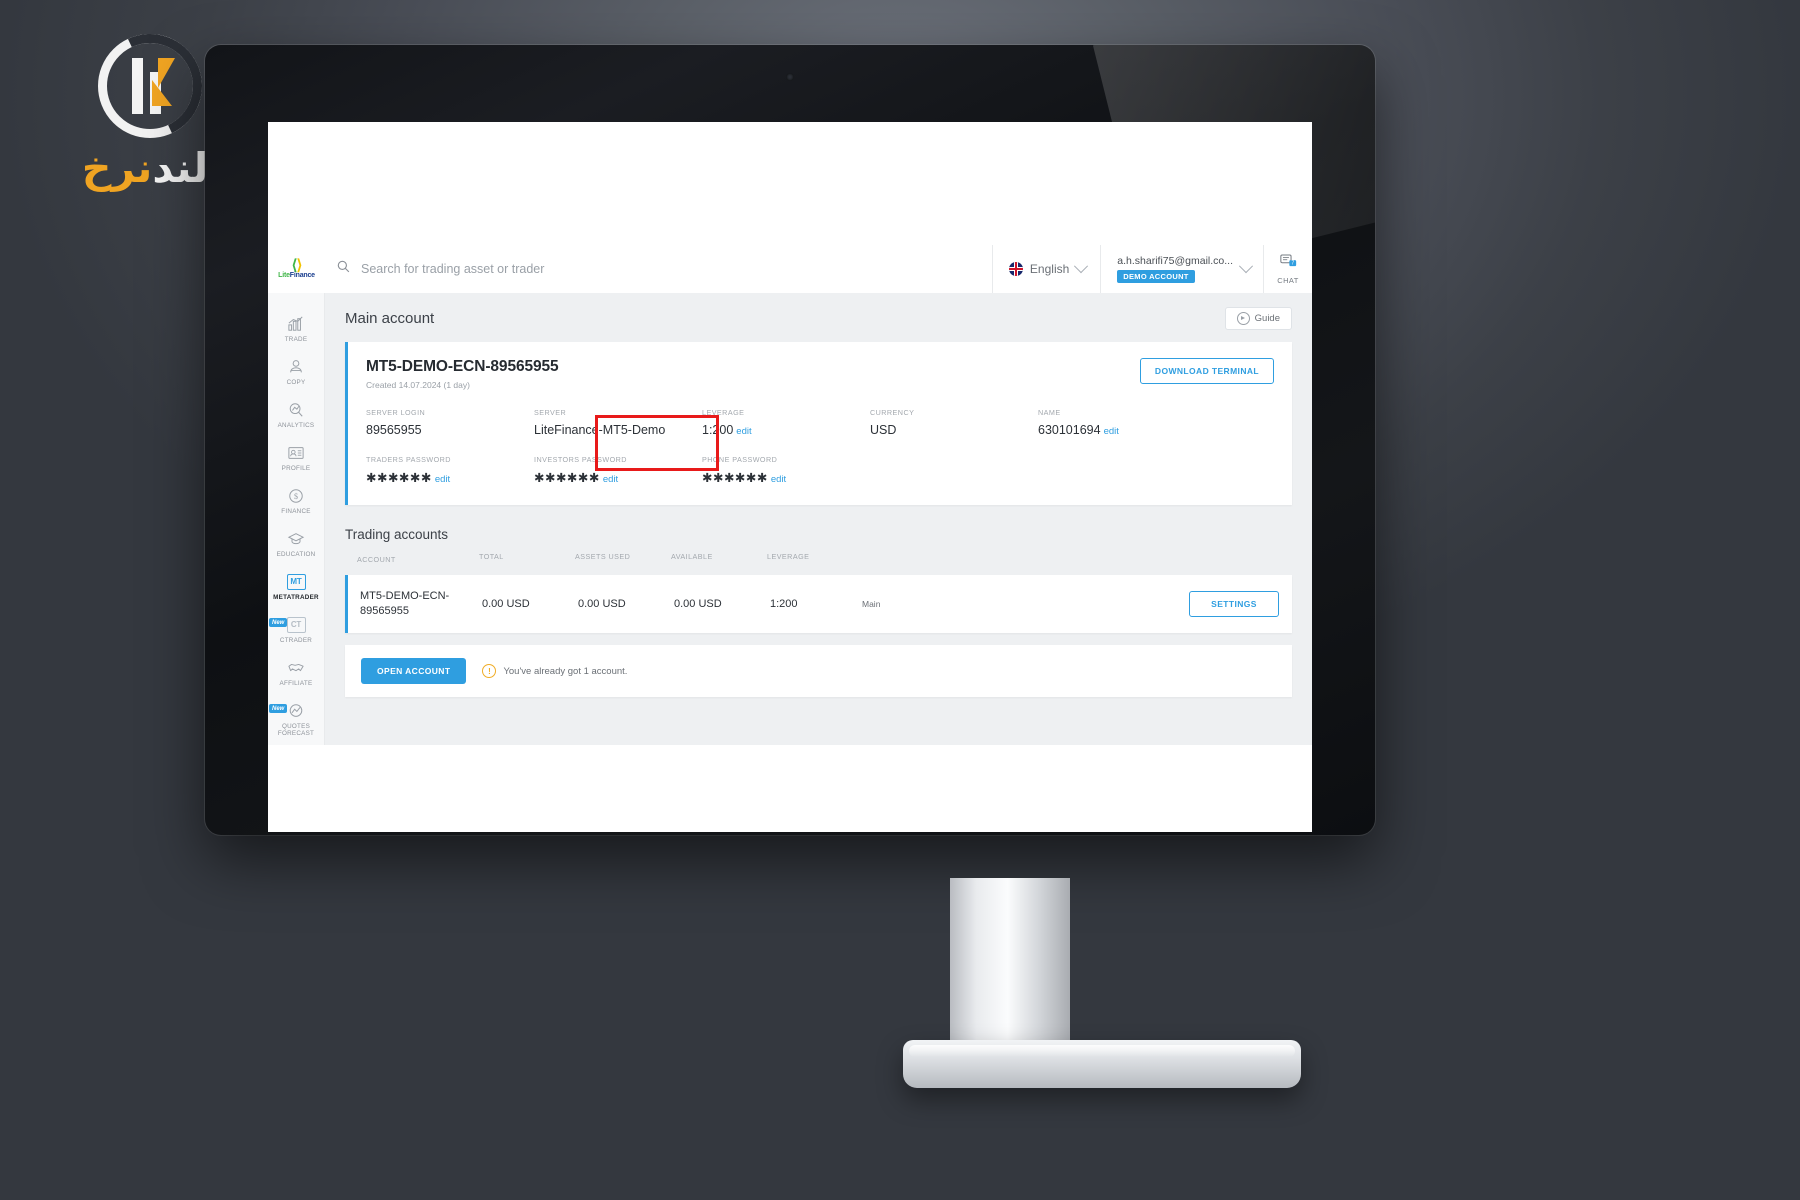  Describe the element at coordinates (1102, 1064) in the screenshot. I see `monitor-stand-base` at that location.